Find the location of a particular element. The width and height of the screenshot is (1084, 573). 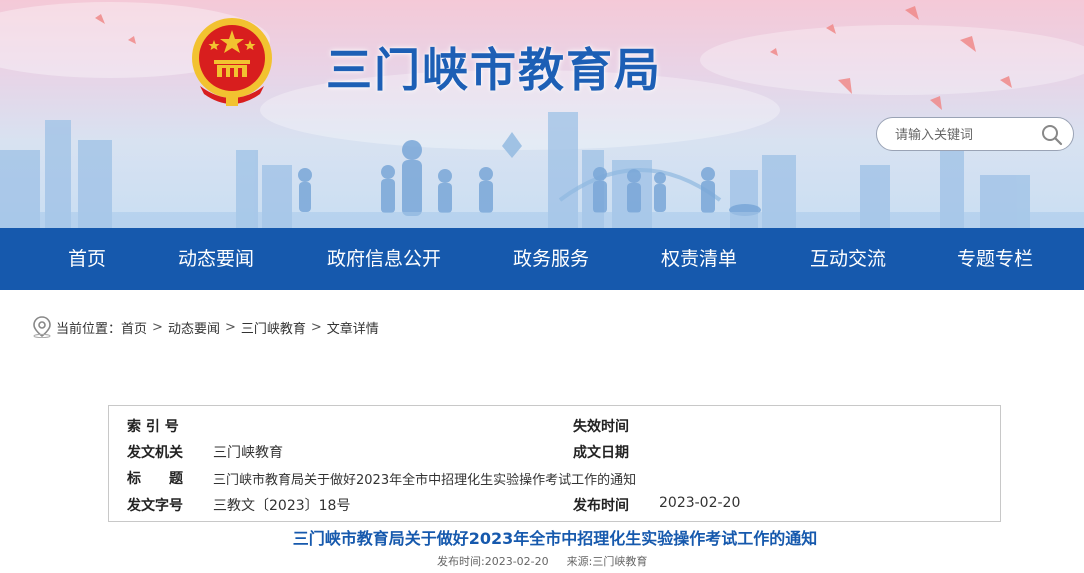

issuer-value: 三门峡教育 is located at coordinates (248, 453).